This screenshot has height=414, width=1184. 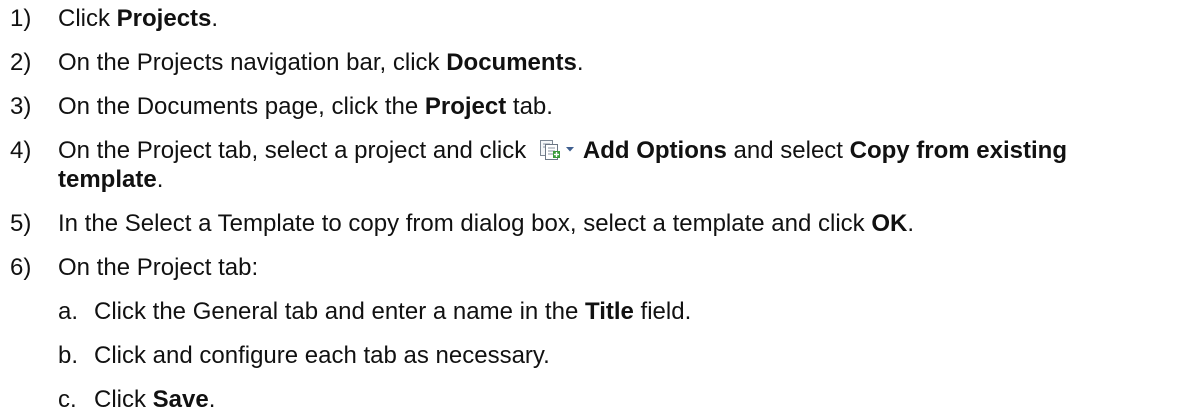 I want to click on step-1: 1) Click Projects., so click(x=597, y=18).